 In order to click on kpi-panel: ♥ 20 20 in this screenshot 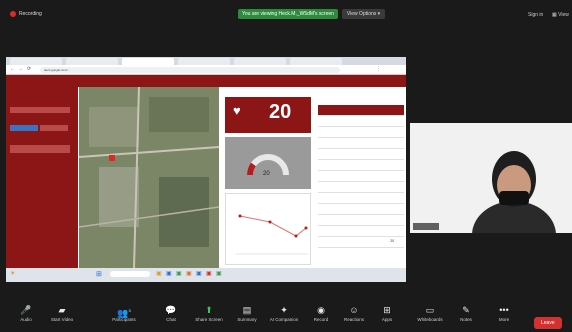, I will do `click(267, 177)`.